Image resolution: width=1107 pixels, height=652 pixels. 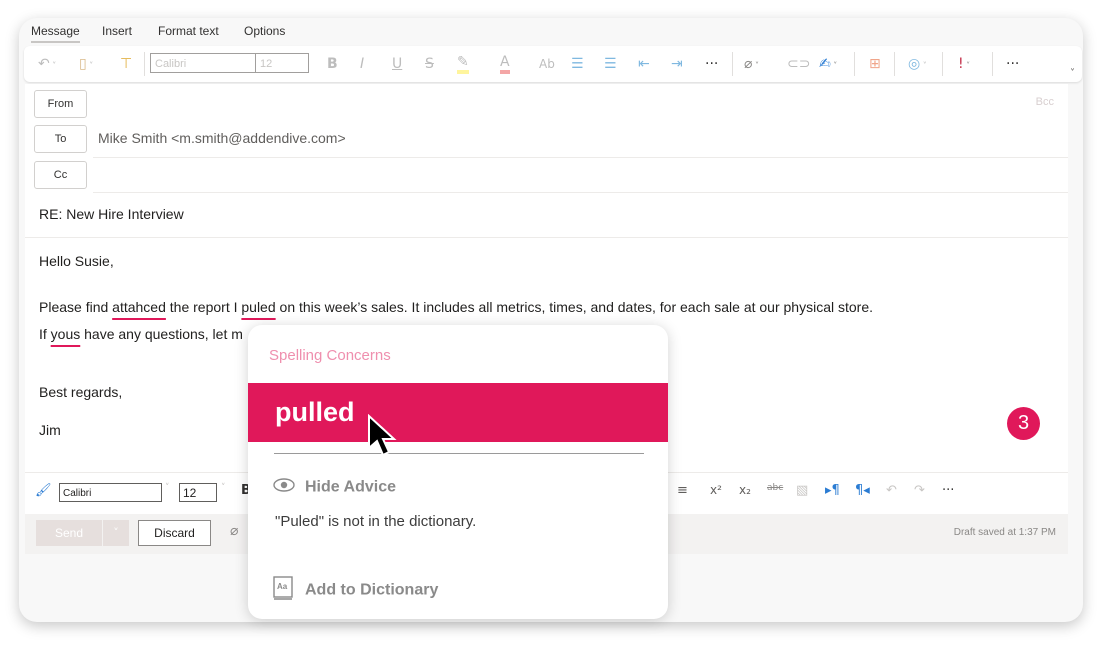 What do you see at coordinates (1023, 423) in the screenshot?
I see `issue-count-badge: 3` at bounding box center [1023, 423].